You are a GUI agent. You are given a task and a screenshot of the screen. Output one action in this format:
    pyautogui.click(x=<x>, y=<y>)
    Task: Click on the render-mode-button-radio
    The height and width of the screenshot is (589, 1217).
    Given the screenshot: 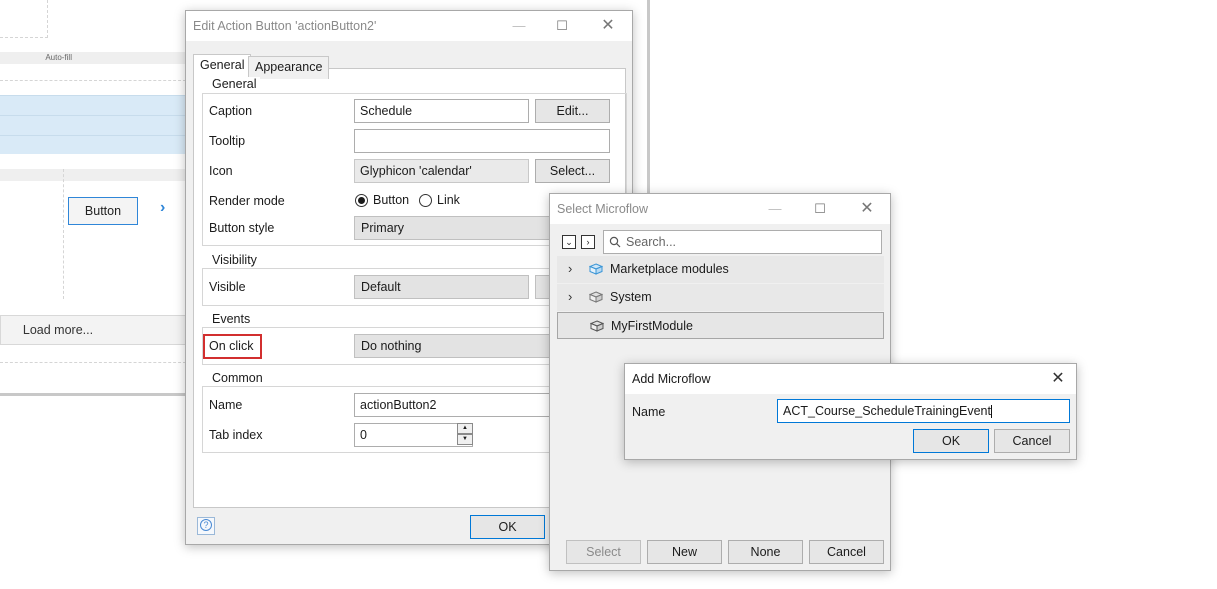 What is the action you would take?
    pyautogui.click(x=361, y=200)
    